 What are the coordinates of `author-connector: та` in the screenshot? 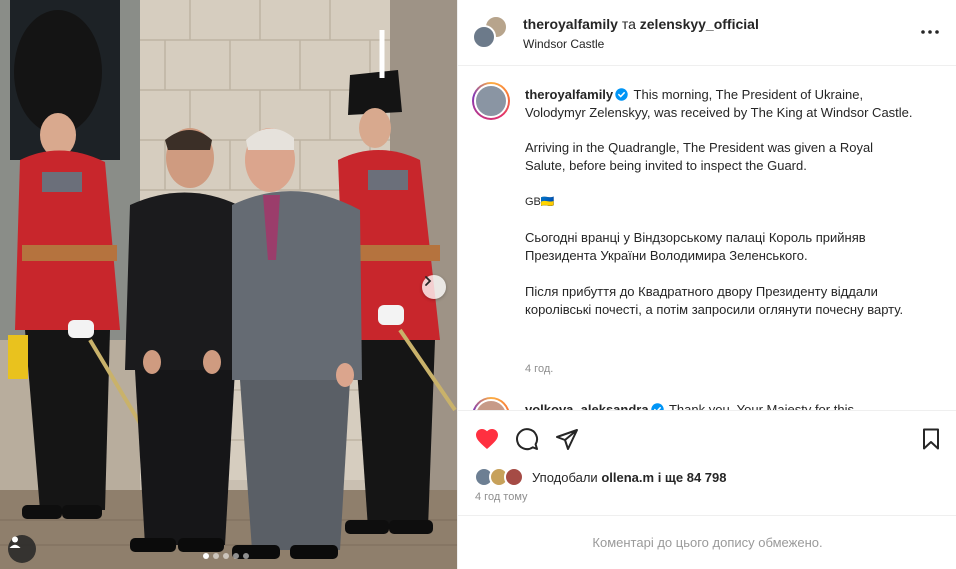 It's located at (628, 24).